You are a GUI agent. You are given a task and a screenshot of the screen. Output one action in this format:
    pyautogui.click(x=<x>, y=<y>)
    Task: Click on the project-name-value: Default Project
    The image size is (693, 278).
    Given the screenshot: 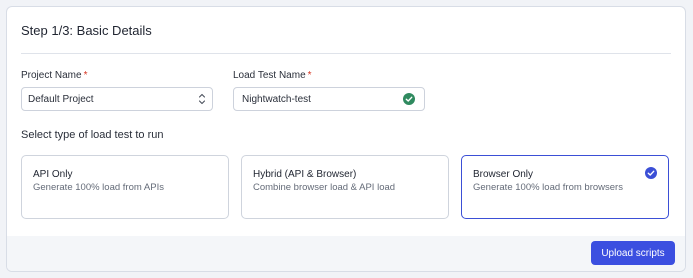 What is the action you would take?
    pyautogui.click(x=61, y=99)
    